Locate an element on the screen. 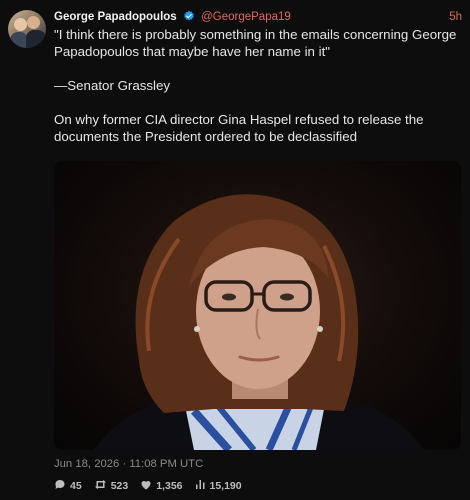 The image size is (470, 500). author-name: George Papadopoulos is located at coordinates (115, 17).